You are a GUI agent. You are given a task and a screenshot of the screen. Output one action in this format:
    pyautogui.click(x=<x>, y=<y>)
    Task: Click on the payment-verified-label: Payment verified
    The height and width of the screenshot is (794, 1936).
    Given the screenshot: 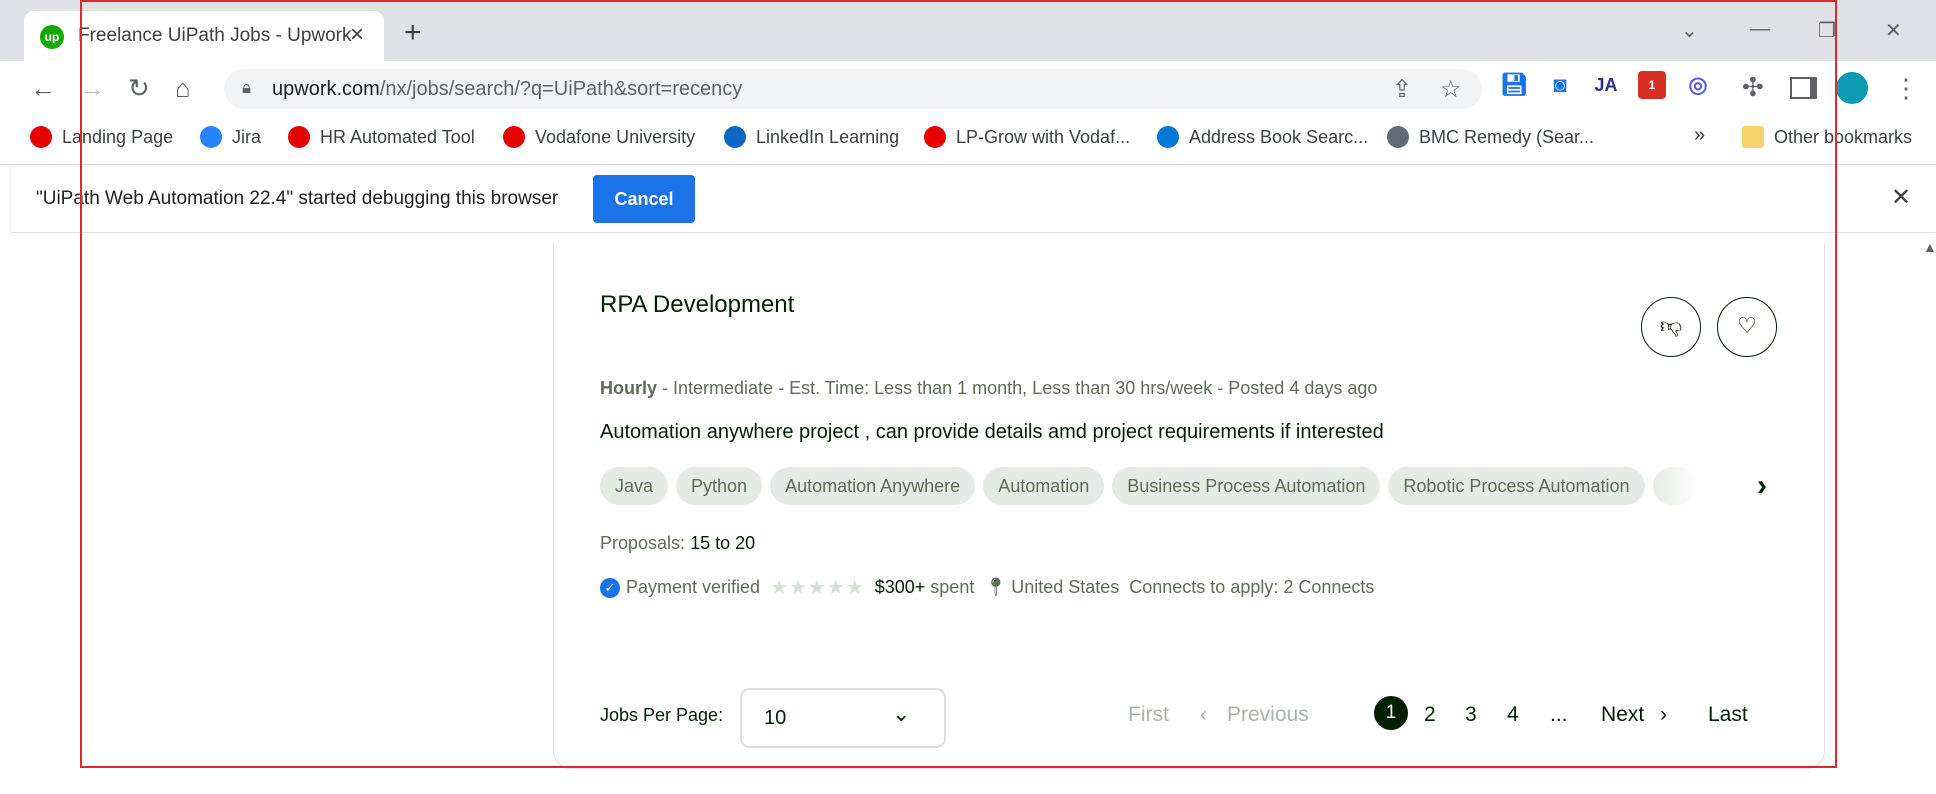 What is the action you would take?
    pyautogui.click(x=693, y=587)
    